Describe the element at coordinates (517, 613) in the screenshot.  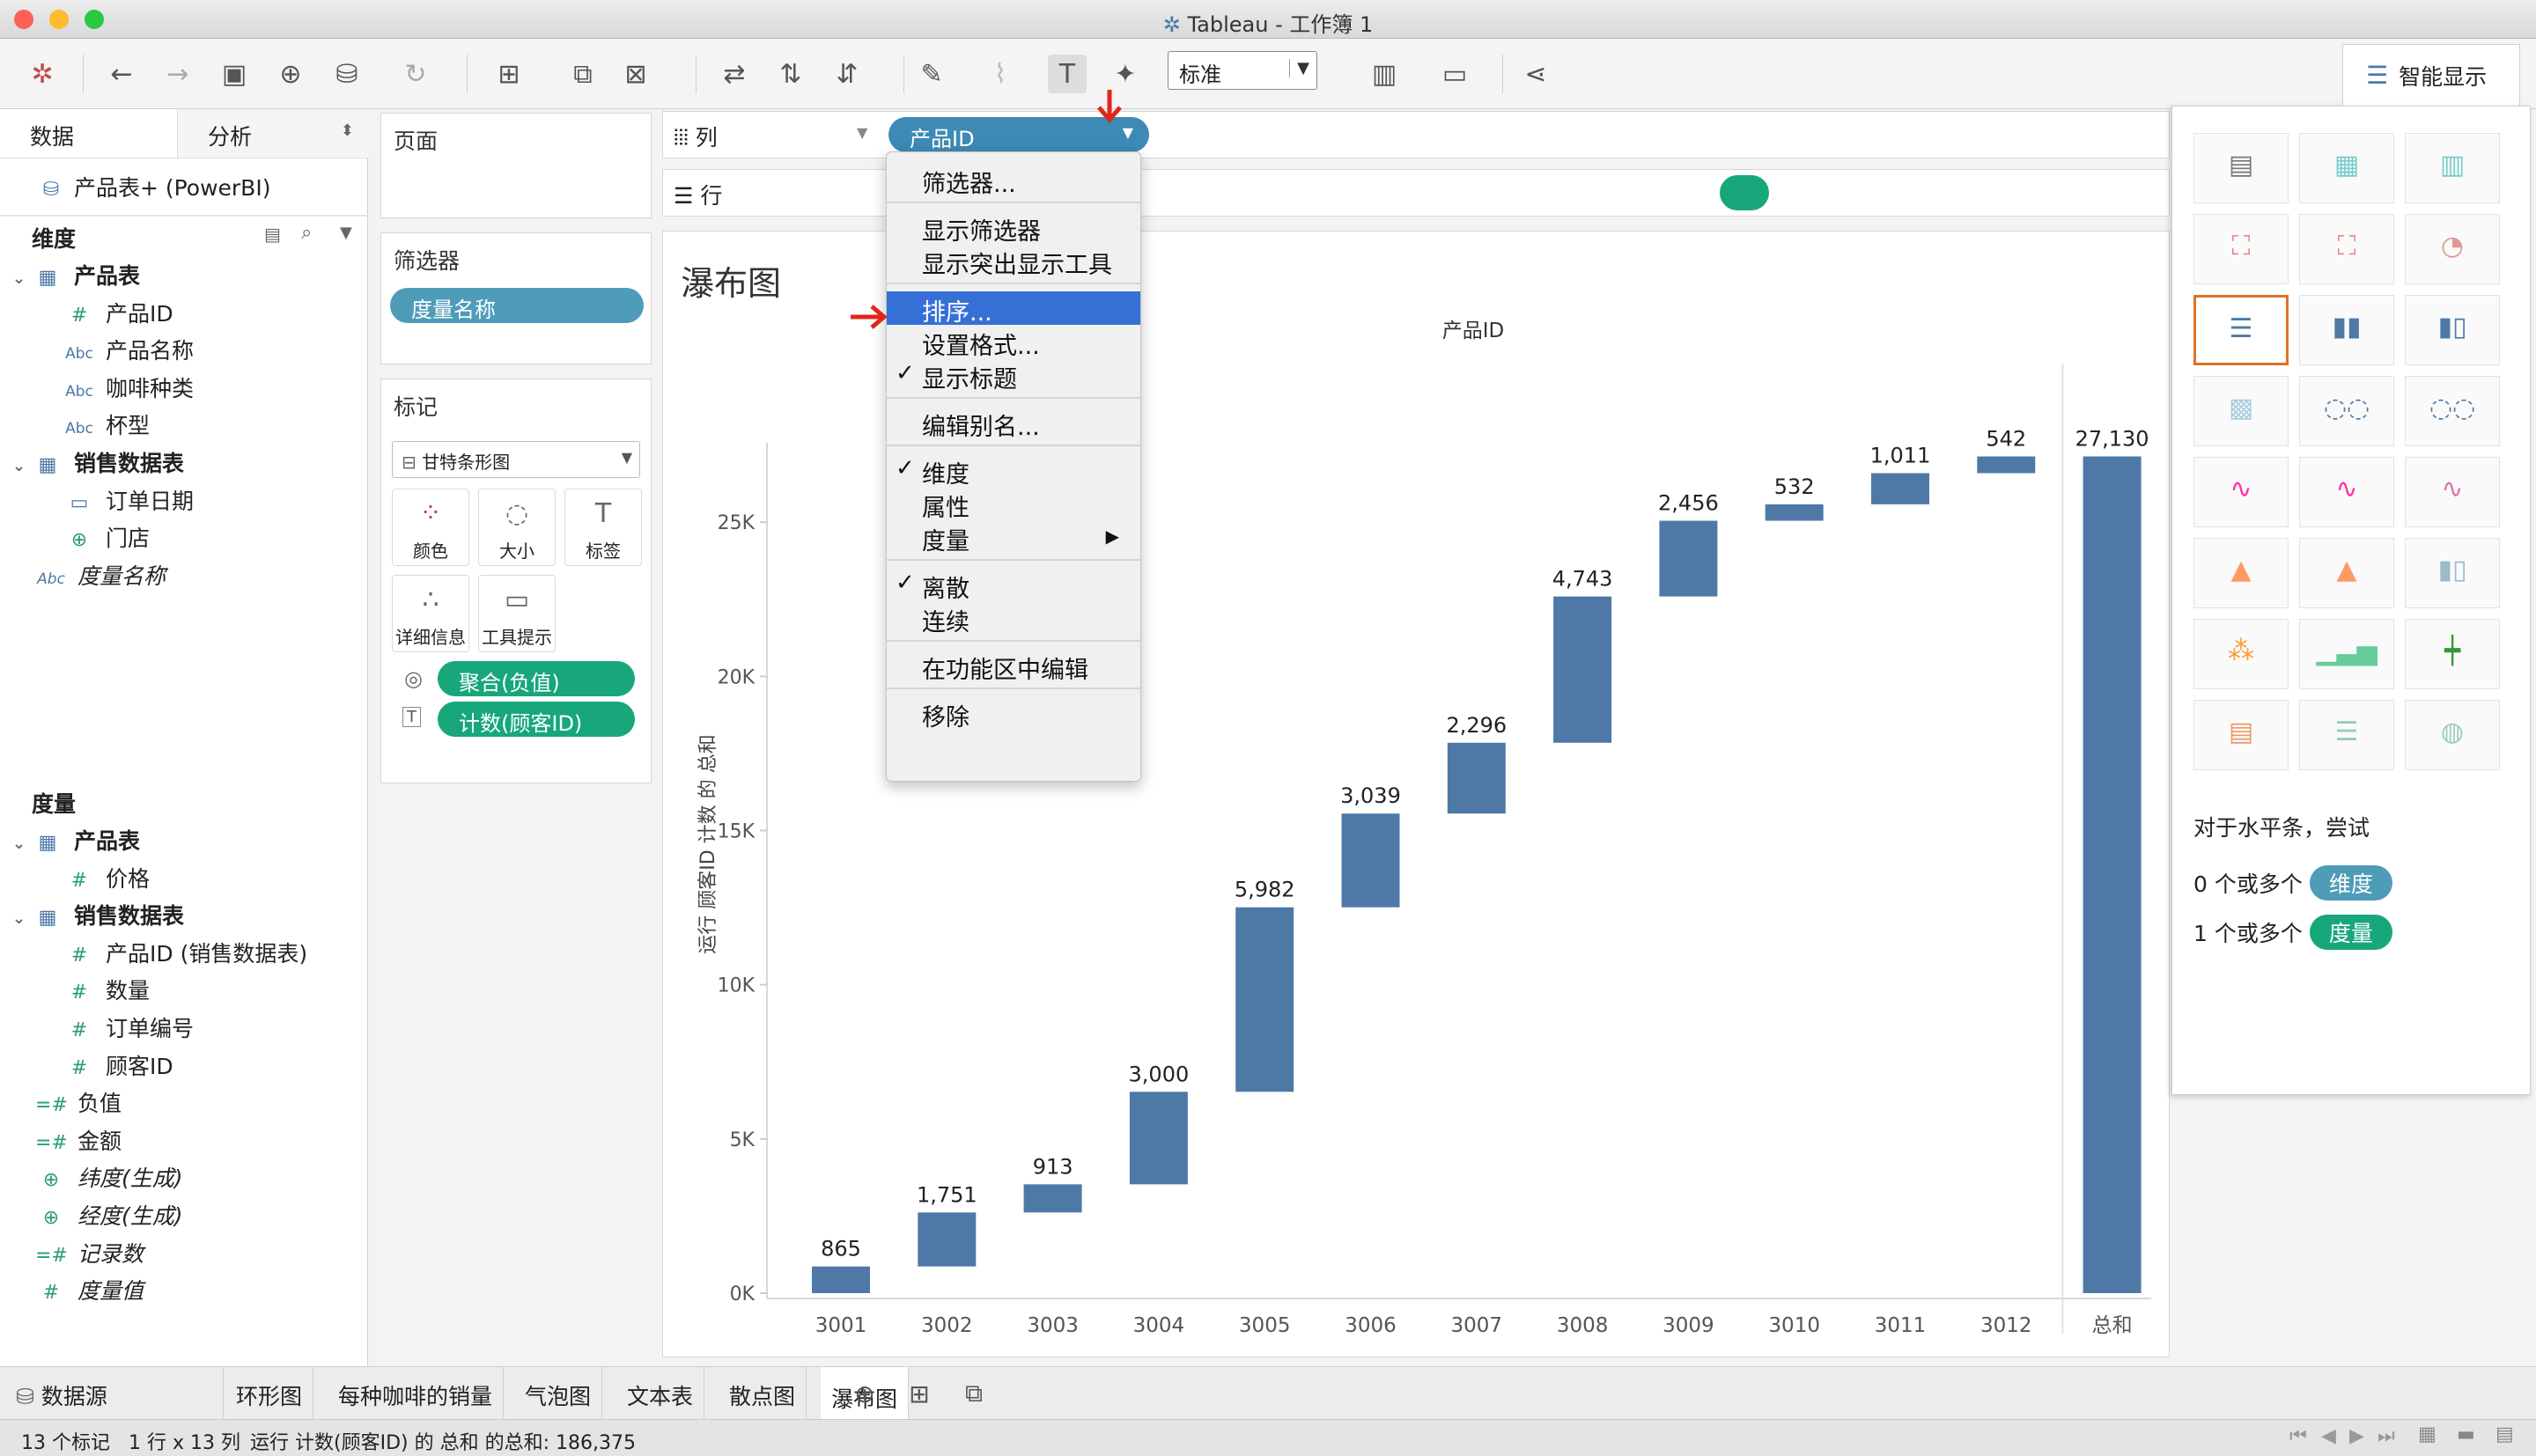
I see `tooltip-button: ▭ 工具提示` at that location.